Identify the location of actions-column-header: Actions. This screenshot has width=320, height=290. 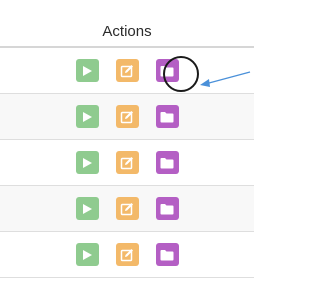
(127, 24).